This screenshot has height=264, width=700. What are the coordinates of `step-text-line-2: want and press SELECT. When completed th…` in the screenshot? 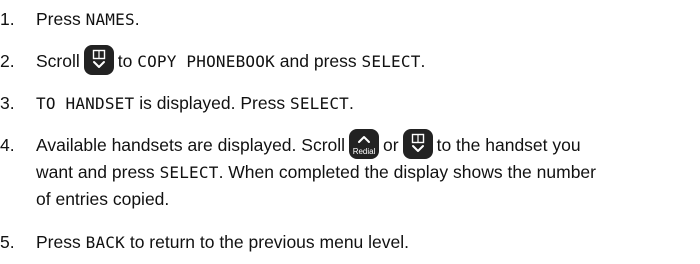 It's located at (316, 172).